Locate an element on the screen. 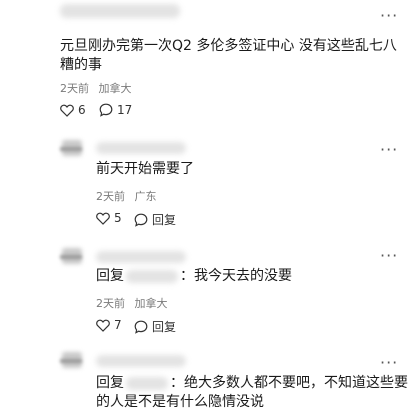 This screenshot has height=416, width=409. reply-body-line1: ：绝大多数人都不要吧，不知道这些要 is located at coordinates (289, 383).